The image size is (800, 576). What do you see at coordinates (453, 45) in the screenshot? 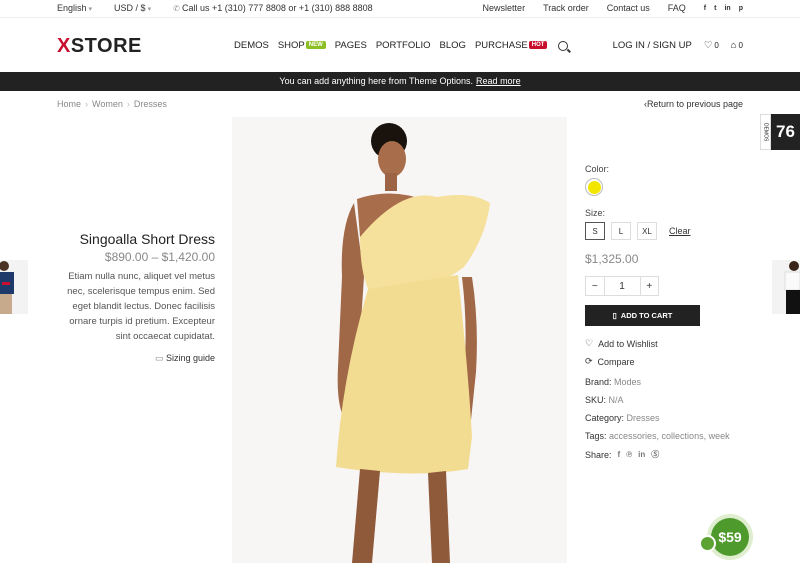
I see `nav-blog: BLOG` at bounding box center [453, 45].